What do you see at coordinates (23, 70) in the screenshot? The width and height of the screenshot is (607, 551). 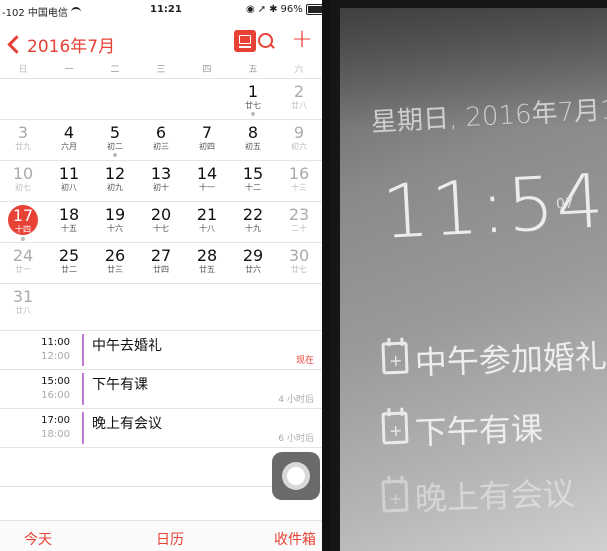 I see `weekday-label: 日` at bounding box center [23, 70].